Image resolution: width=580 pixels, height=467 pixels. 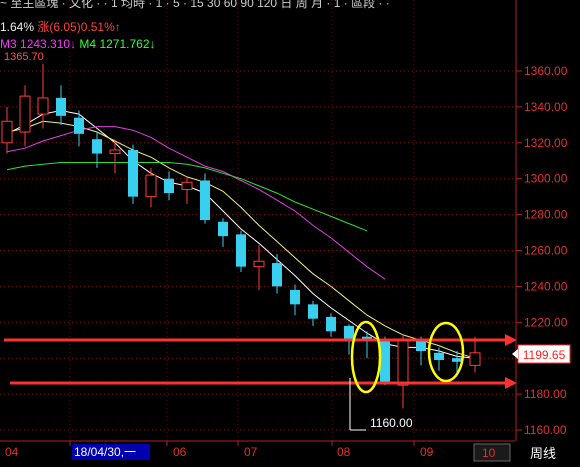 What do you see at coordinates (489, 453) in the screenshot?
I see `scroll-box-label: 10` at bounding box center [489, 453].